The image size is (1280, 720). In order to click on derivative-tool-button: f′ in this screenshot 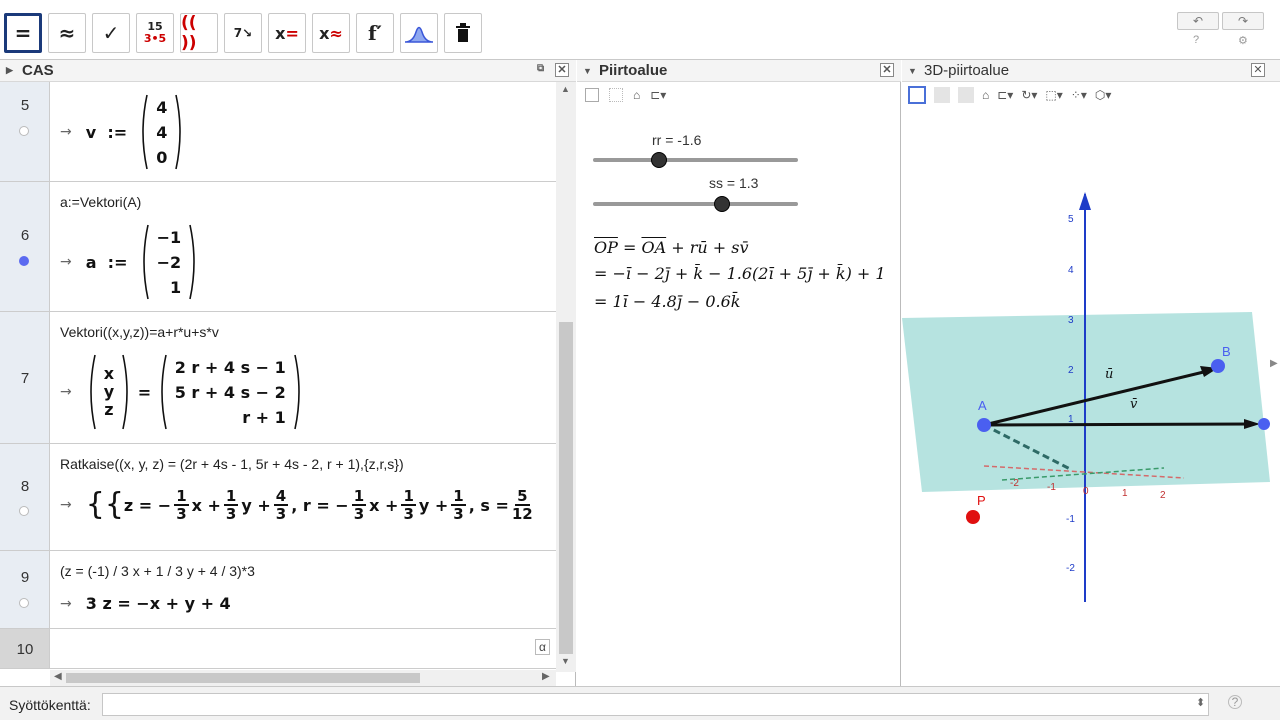, I will do `click(375, 33)`.